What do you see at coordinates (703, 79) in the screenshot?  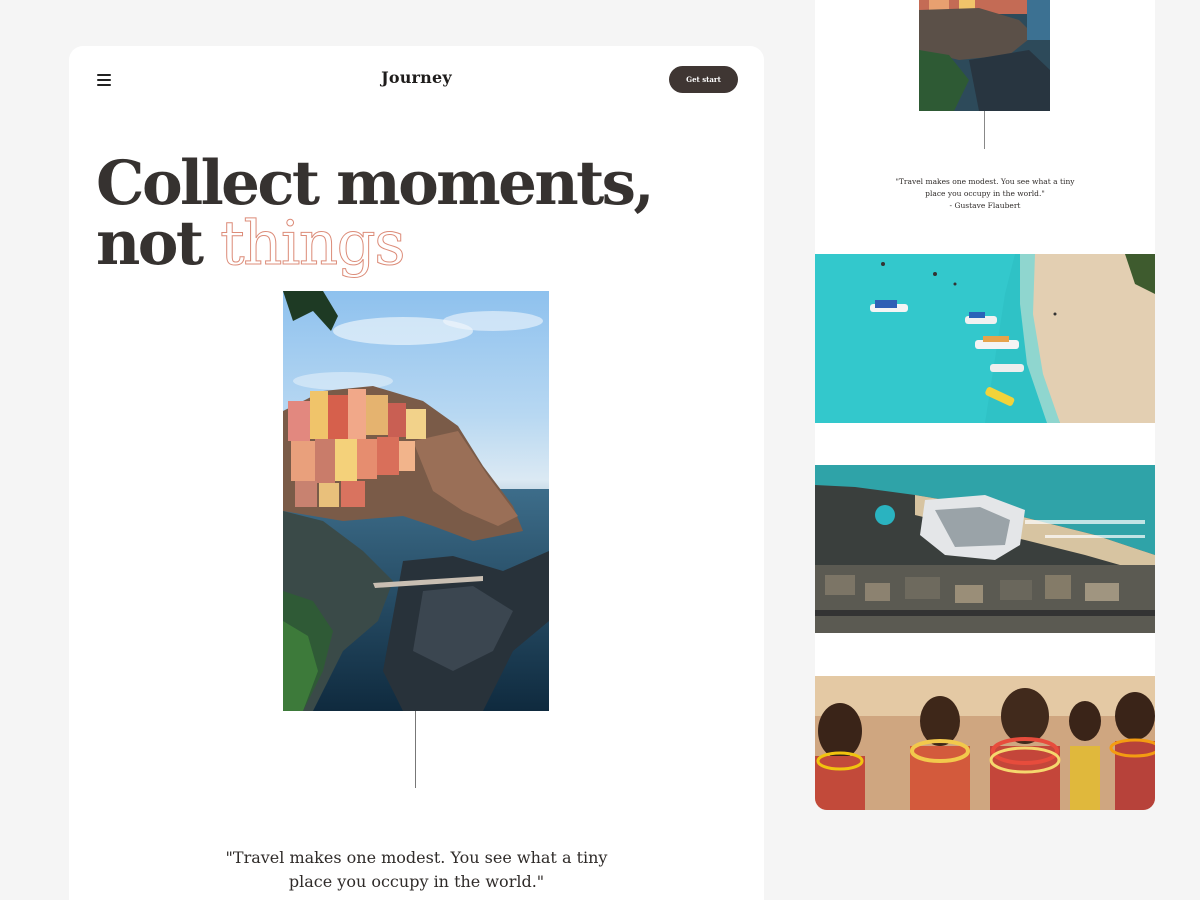 I see `get-start-button: Get start` at bounding box center [703, 79].